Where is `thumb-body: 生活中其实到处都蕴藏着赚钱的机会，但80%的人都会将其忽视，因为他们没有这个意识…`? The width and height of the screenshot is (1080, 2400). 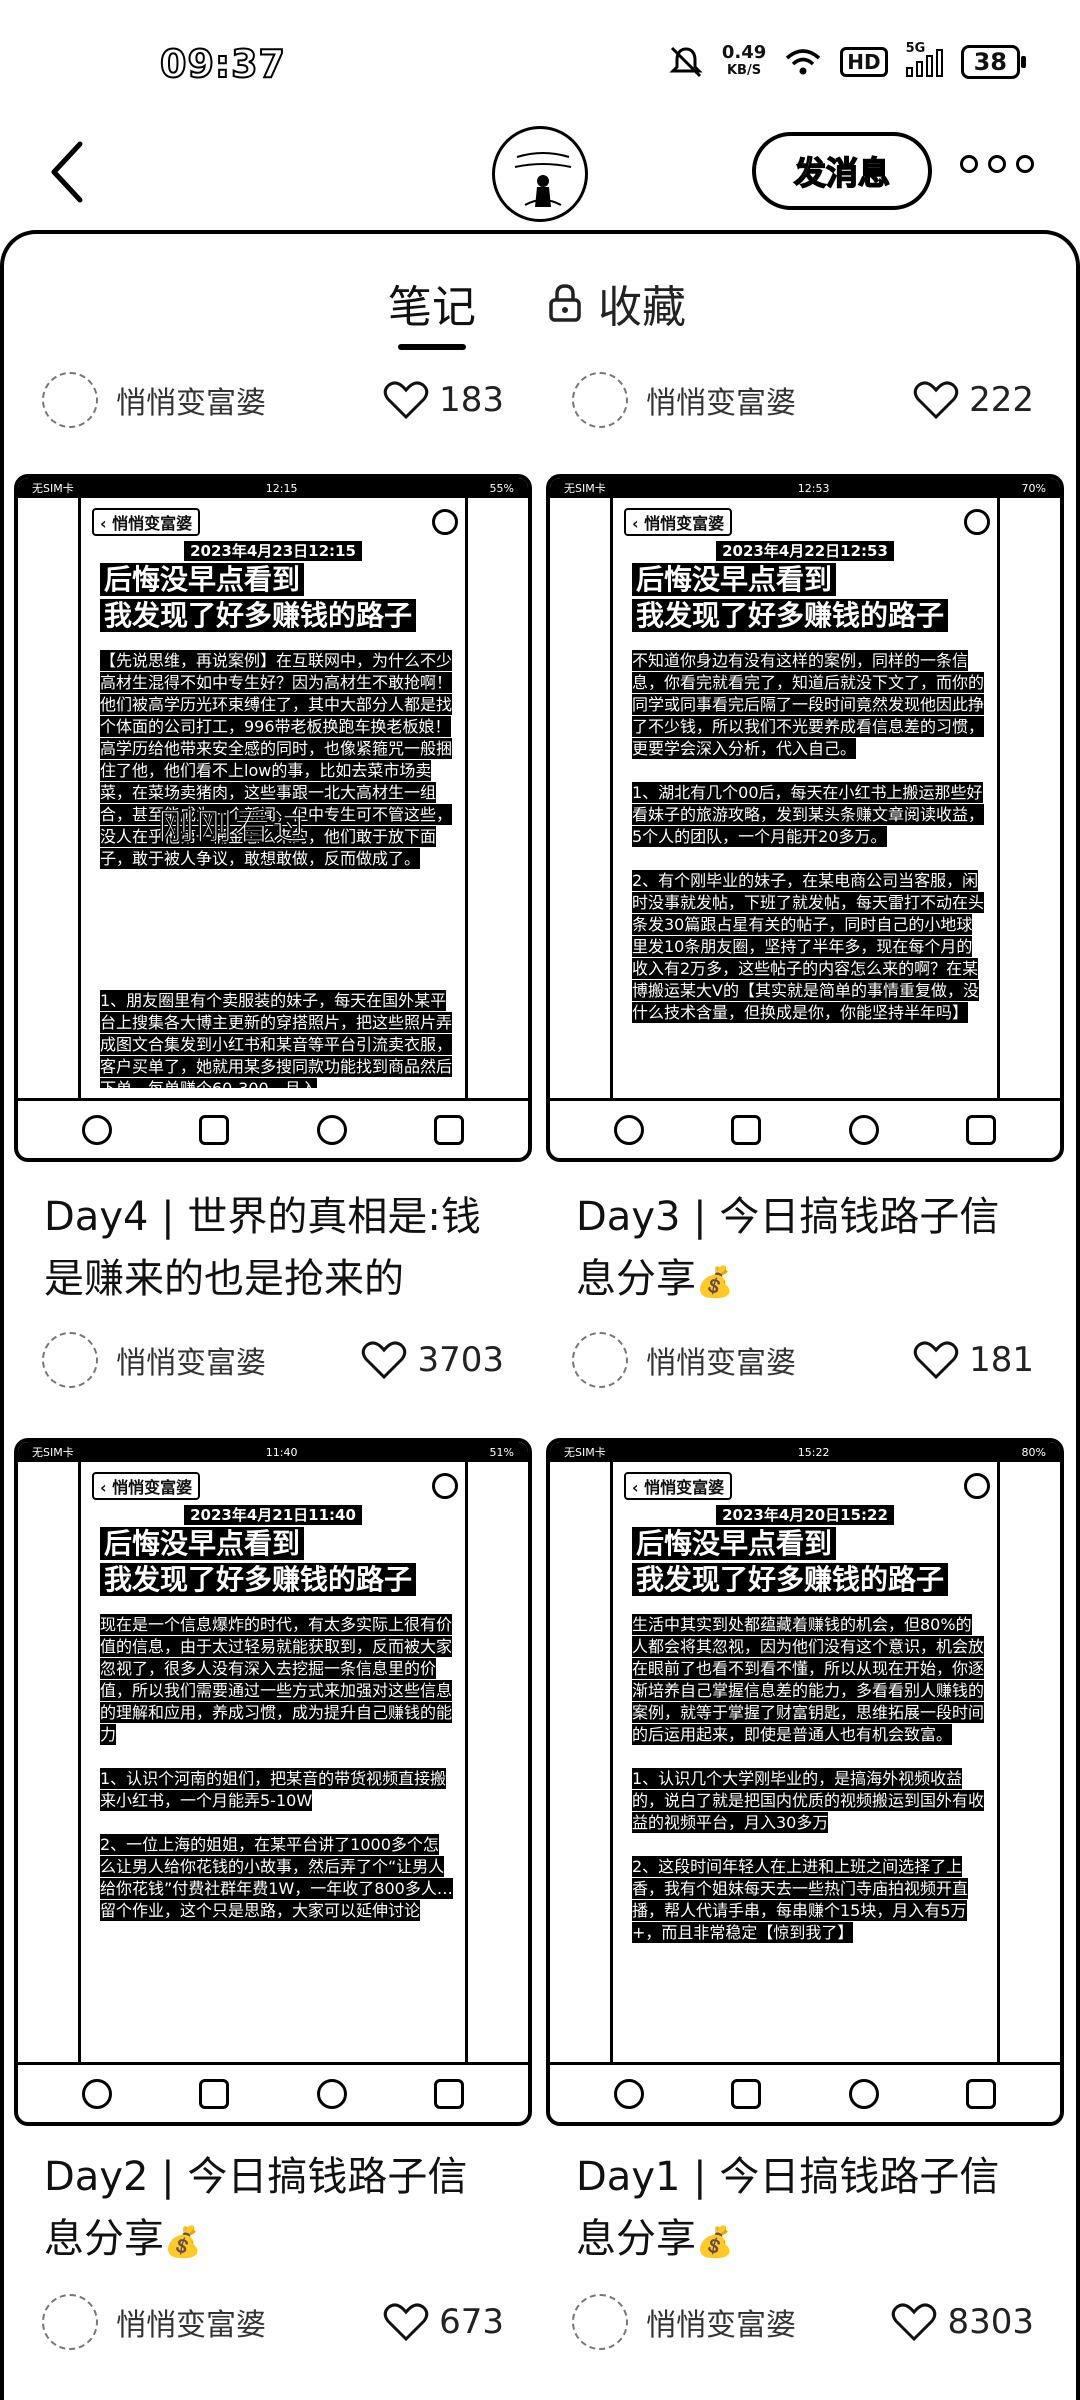
thumb-body: 生活中其实到处都蕴藏着赚钱的机会，但80%的人都会将其忽视，因为他们没有这个意识… is located at coordinates (809, 1833).